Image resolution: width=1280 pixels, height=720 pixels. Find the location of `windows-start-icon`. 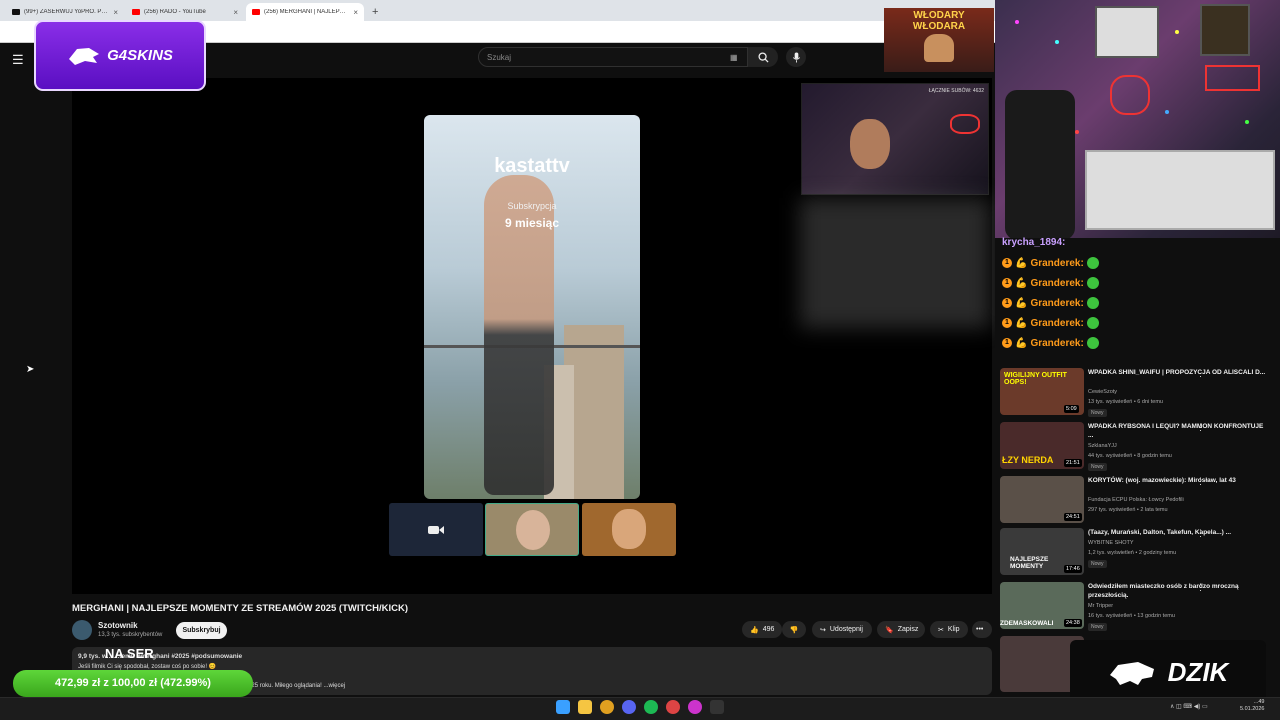

windows-start-icon is located at coordinates (563, 707).